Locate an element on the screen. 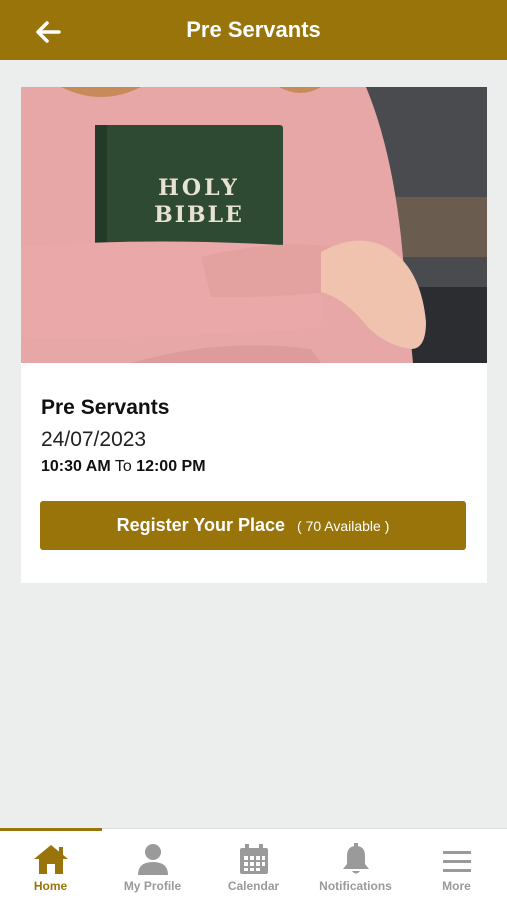 The height and width of the screenshot is (900, 507). tab-label-calendar: Calendar is located at coordinates (253, 886).